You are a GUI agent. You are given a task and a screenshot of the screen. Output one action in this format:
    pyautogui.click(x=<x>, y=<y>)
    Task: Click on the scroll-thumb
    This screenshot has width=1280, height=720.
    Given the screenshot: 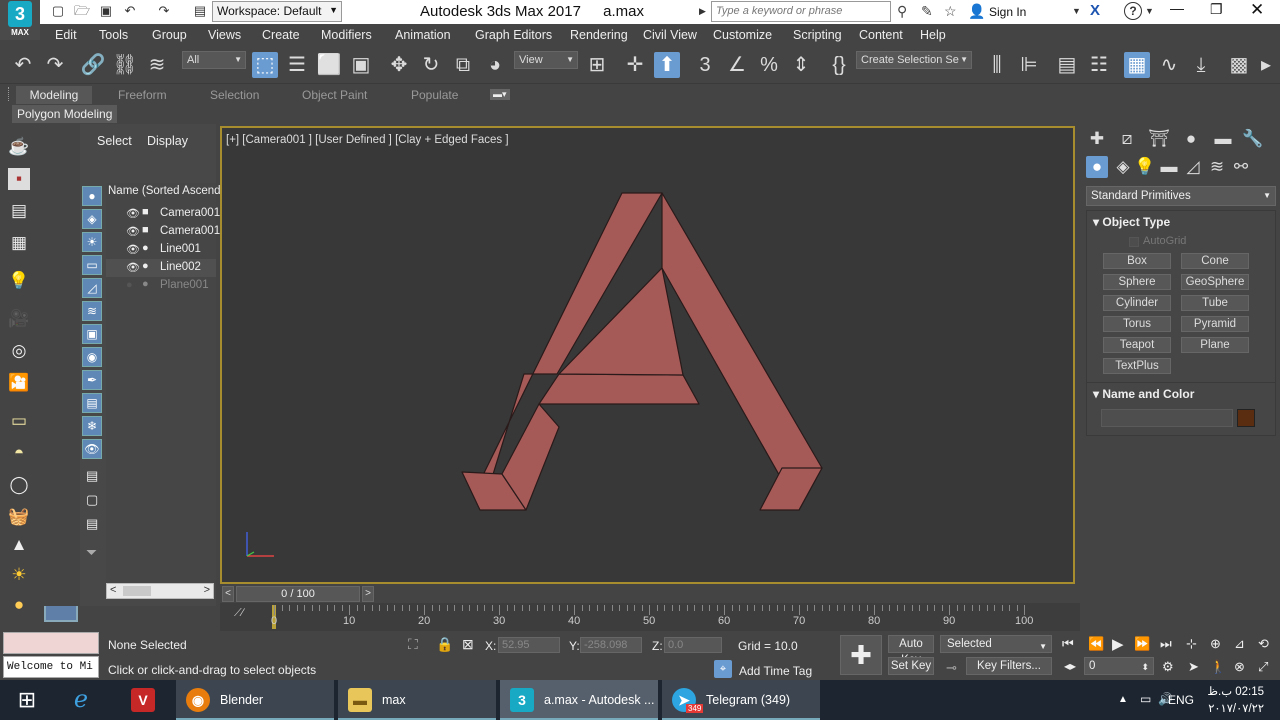 What is the action you would take?
    pyautogui.click(x=137, y=591)
    